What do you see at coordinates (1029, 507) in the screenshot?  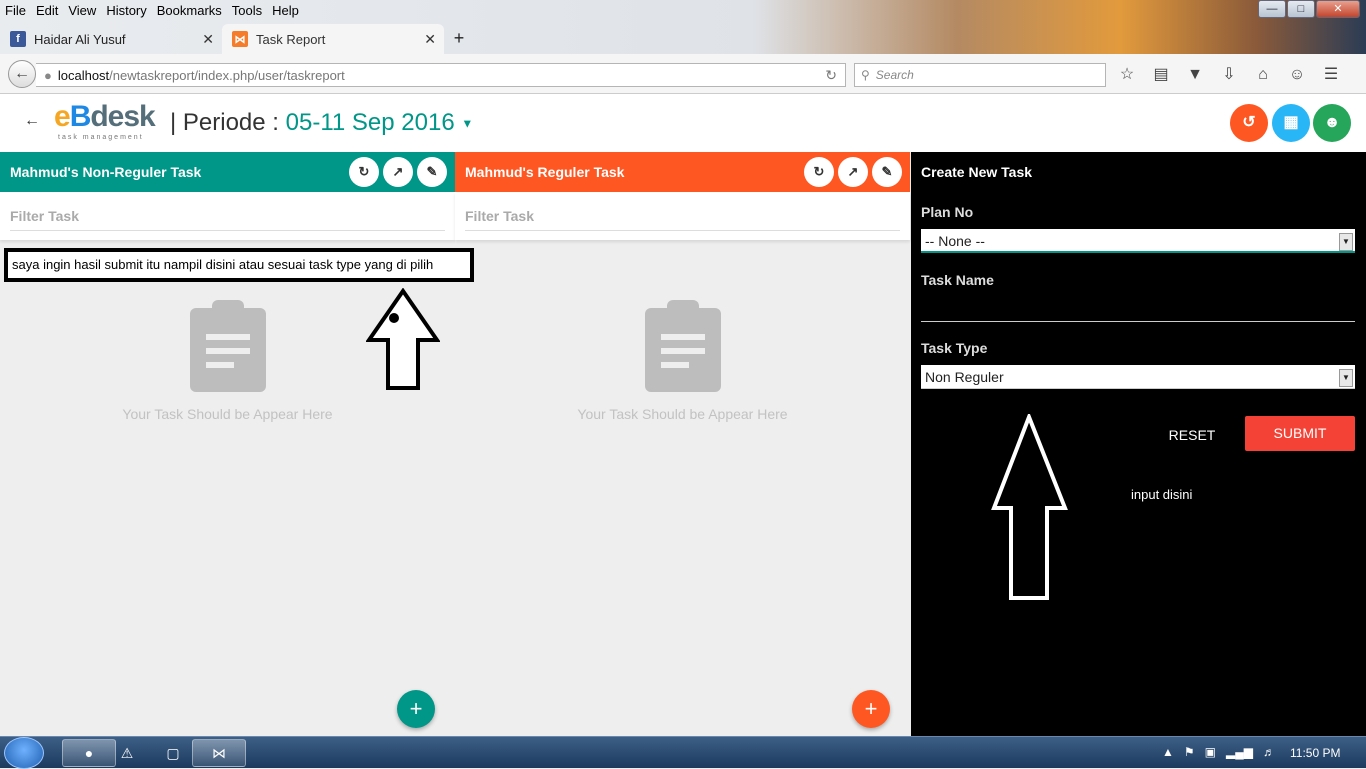 I see `up-arrow-annotation-icon` at bounding box center [1029, 507].